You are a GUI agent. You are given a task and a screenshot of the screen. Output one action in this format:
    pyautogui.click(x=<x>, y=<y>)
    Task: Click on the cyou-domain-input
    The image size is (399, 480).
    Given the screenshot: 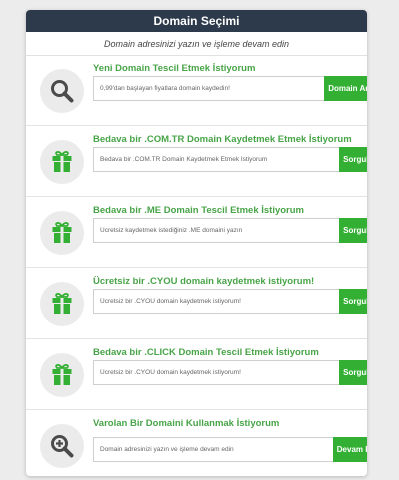 What is the action you would take?
    pyautogui.click(x=216, y=301)
    